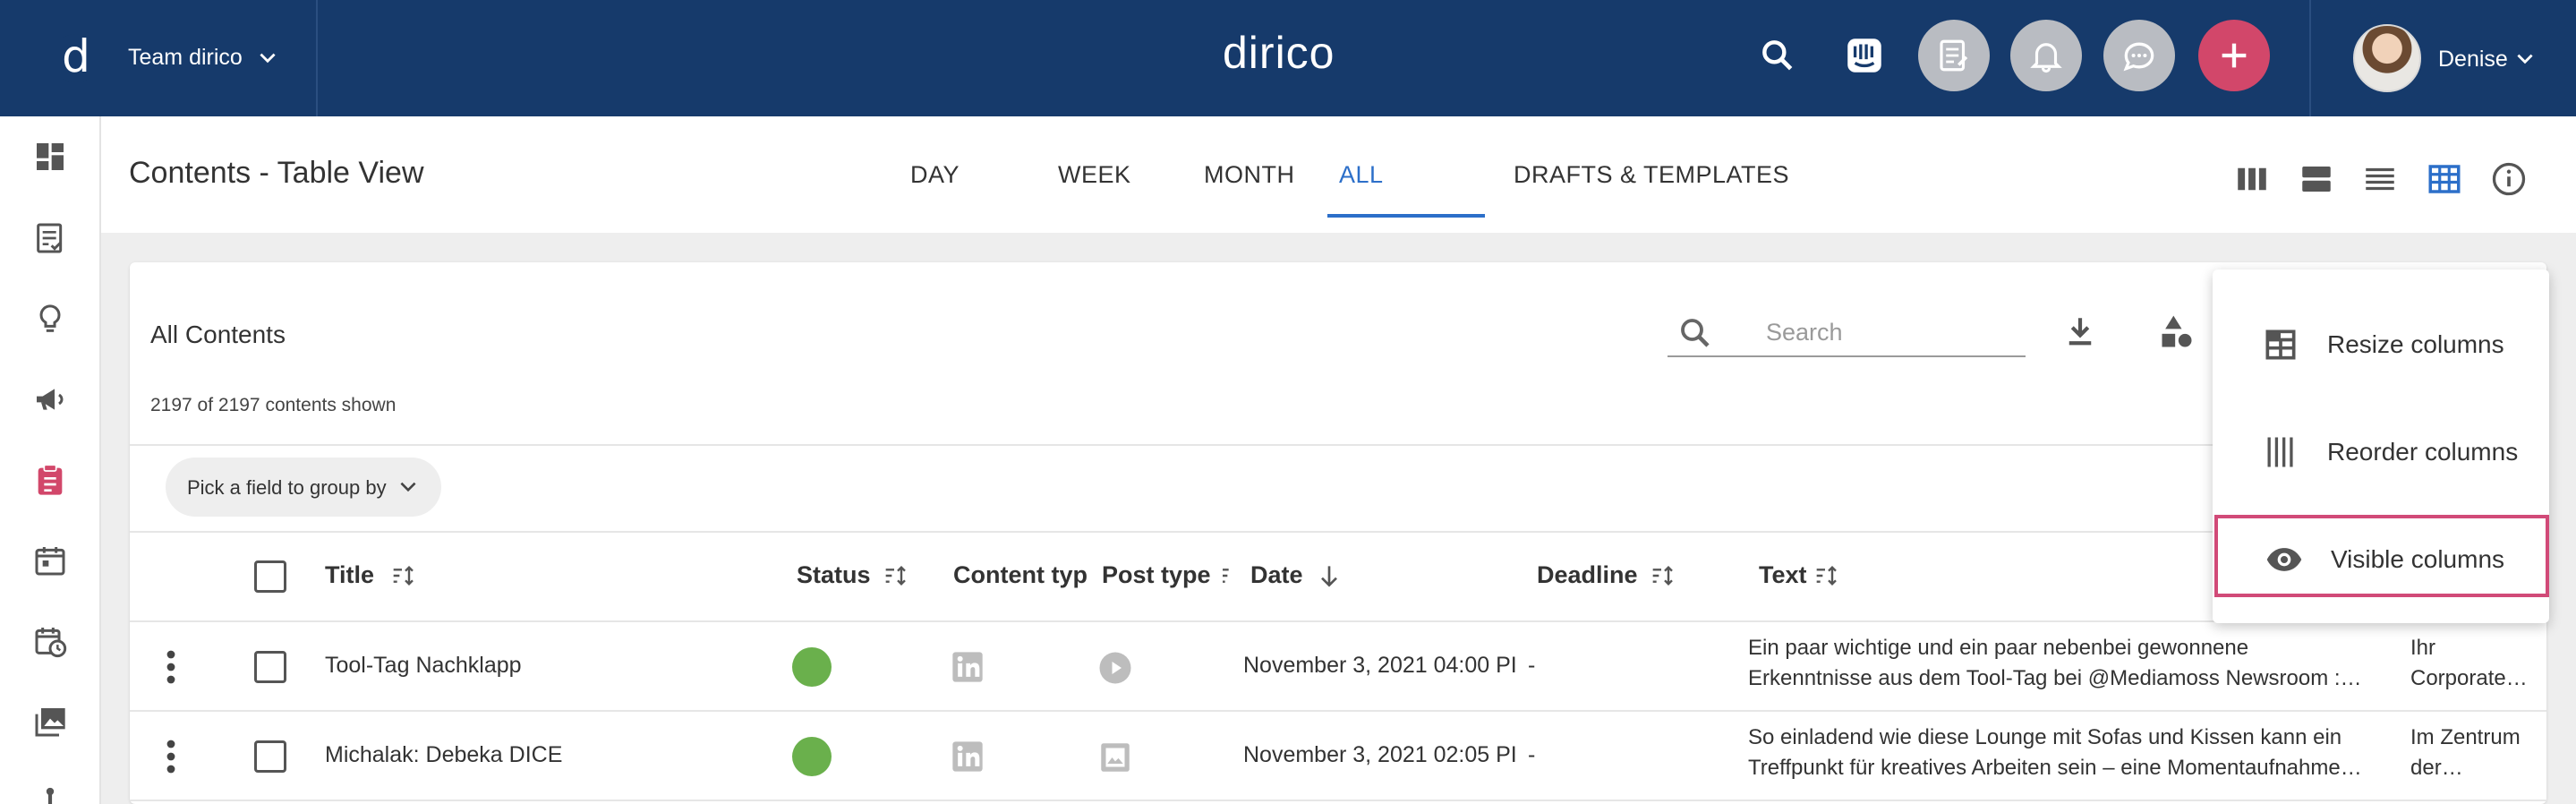 The height and width of the screenshot is (804, 2576). What do you see at coordinates (935, 175) in the screenshot?
I see `tab-day: DAY` at bounding box center [935, 175].